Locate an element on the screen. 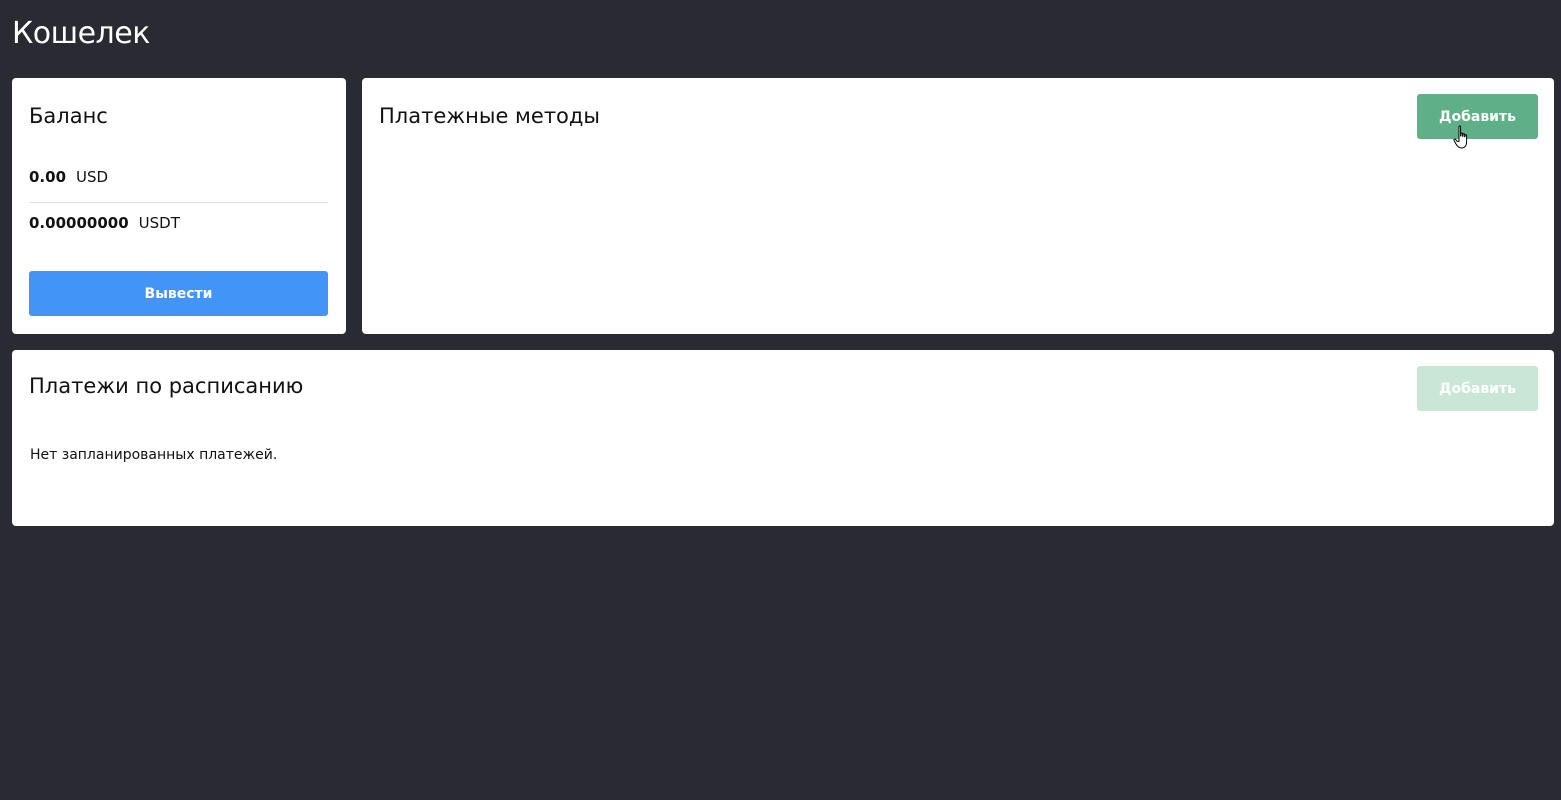 The image size is (1561, 800). balance-currency-usd: USD is located at coordinates (92, 177).